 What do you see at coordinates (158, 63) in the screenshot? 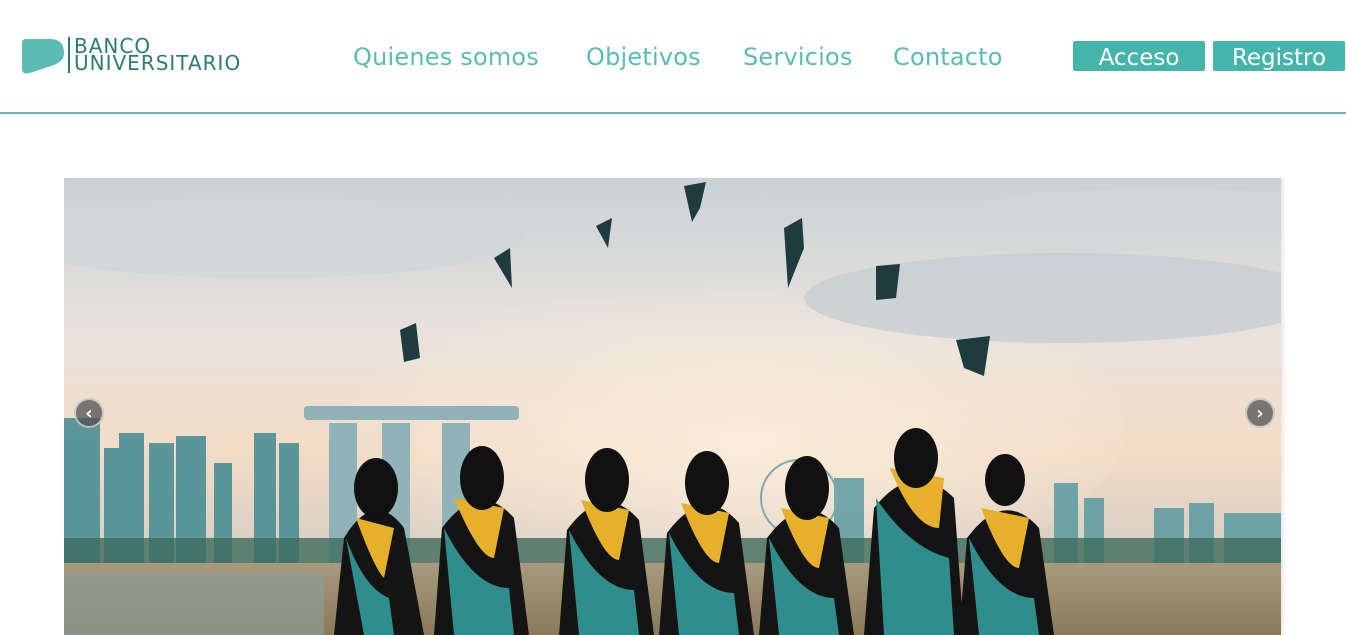
I see `logo-text-line2: UNIVERSITARIO` at bounding box center [158, 63].